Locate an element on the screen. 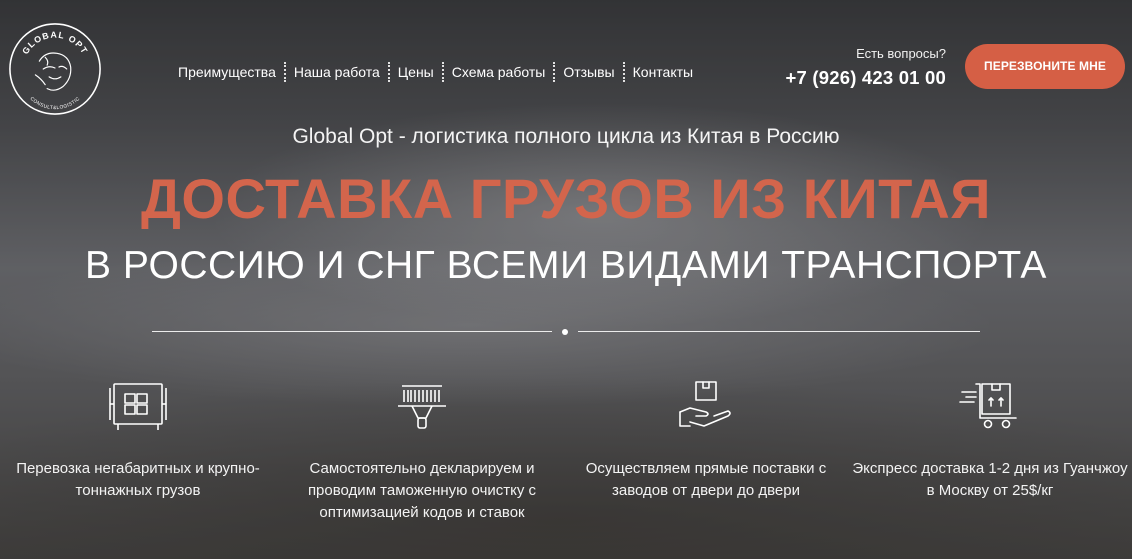 This screenshot has width=1132, height=559. nav-item-reviews: Отзывы is located at coordinates (588, 72).